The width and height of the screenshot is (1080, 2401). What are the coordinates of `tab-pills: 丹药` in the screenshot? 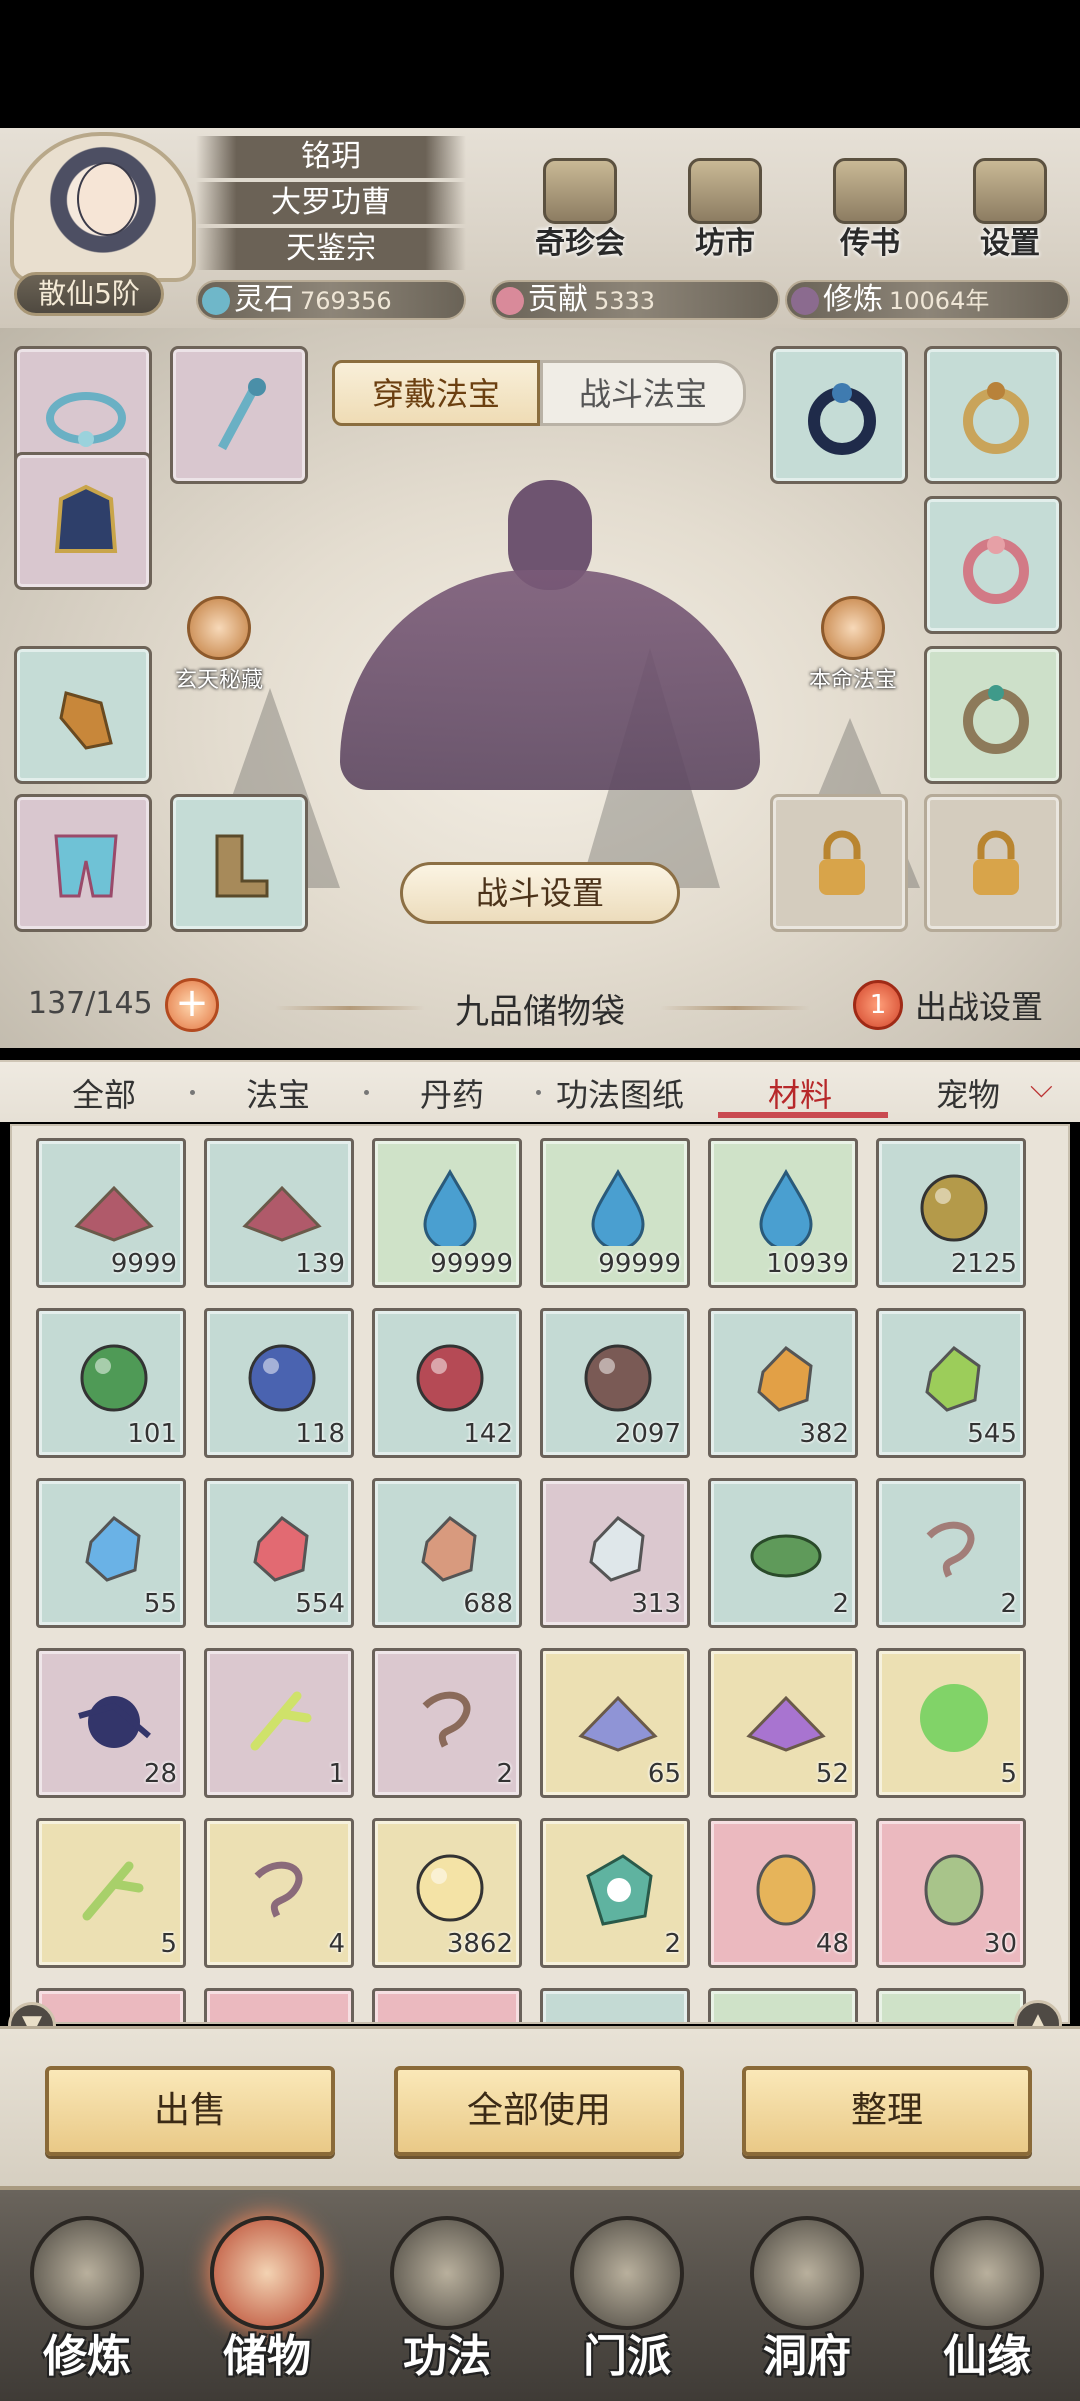 It's located at (452, 1093).